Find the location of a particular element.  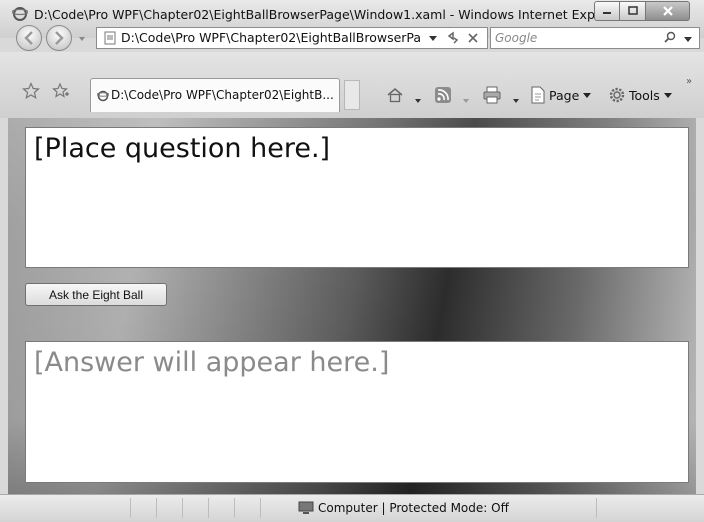

maximize-icon is located at coordinates (632, 10).